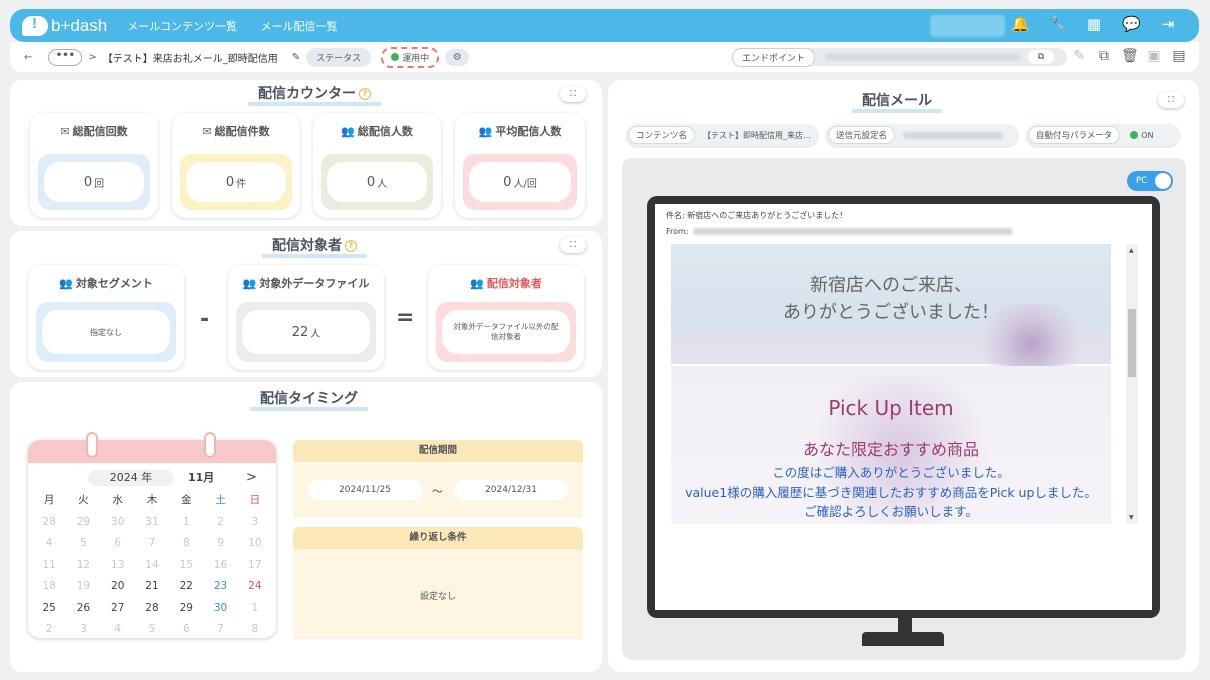 This screenshot has height=680, width=1210. I want to click on trash-icon: 🗑, so click(1130, 56).